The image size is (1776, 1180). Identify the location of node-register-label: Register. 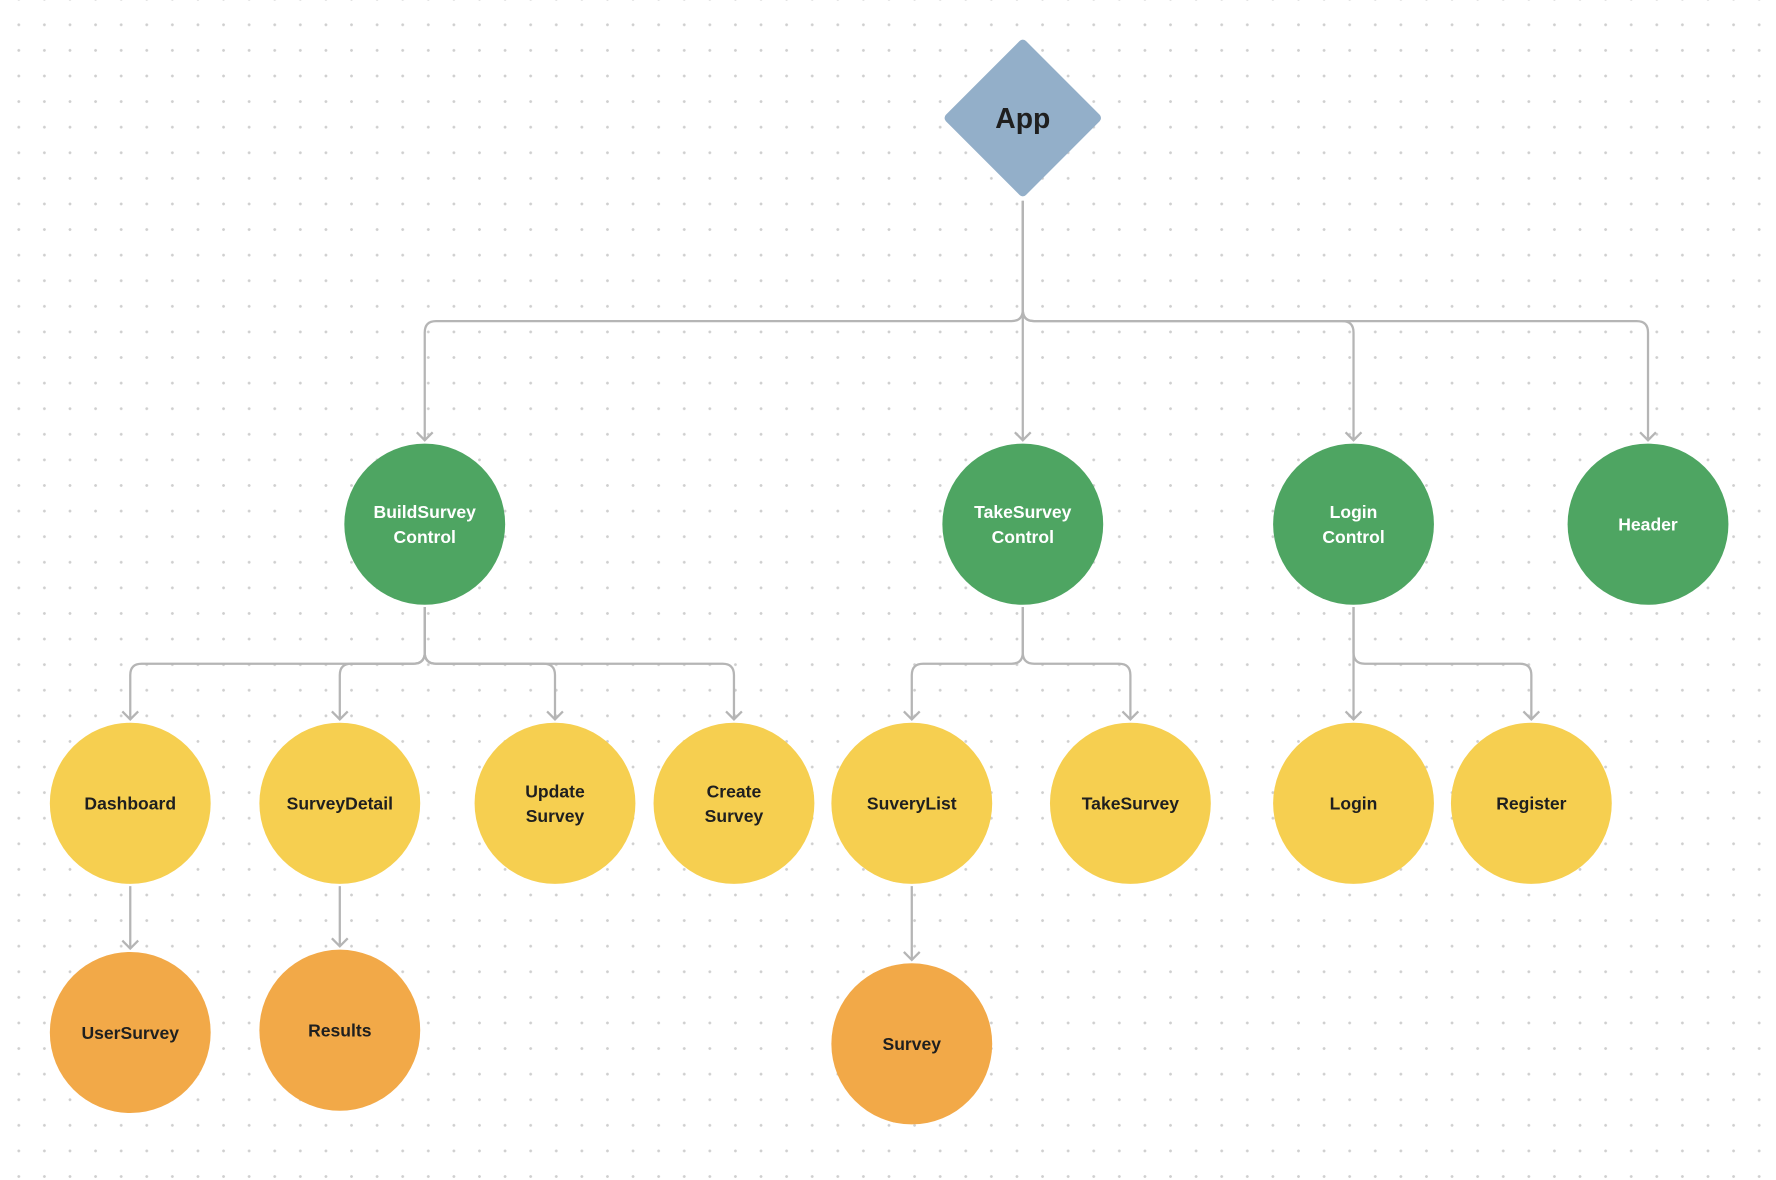
(1531, 804).